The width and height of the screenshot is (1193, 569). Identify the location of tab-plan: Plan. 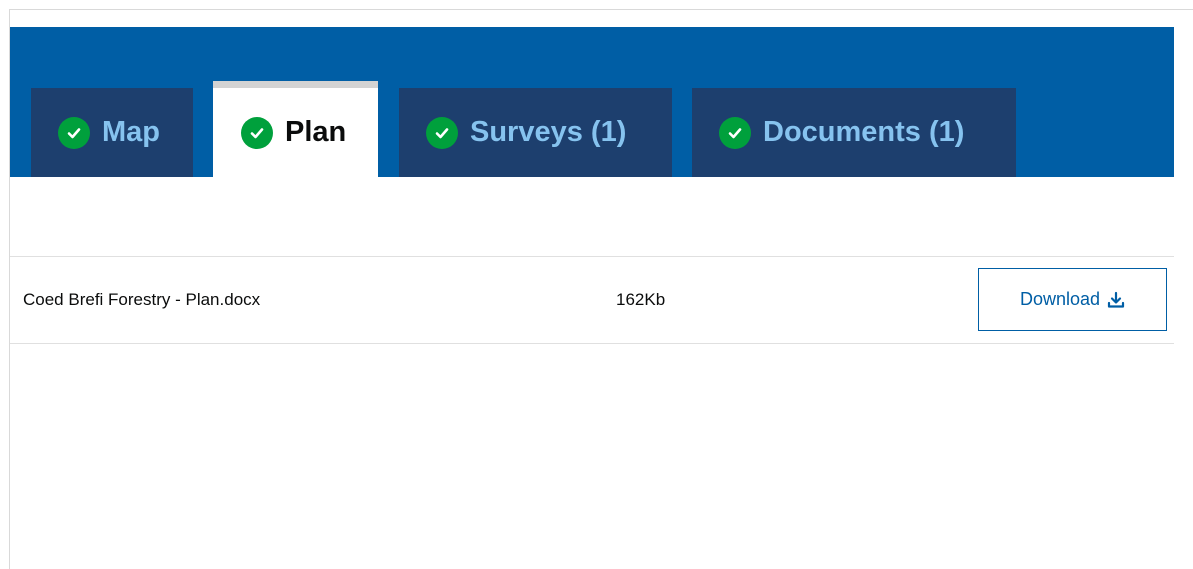
(295, 129).